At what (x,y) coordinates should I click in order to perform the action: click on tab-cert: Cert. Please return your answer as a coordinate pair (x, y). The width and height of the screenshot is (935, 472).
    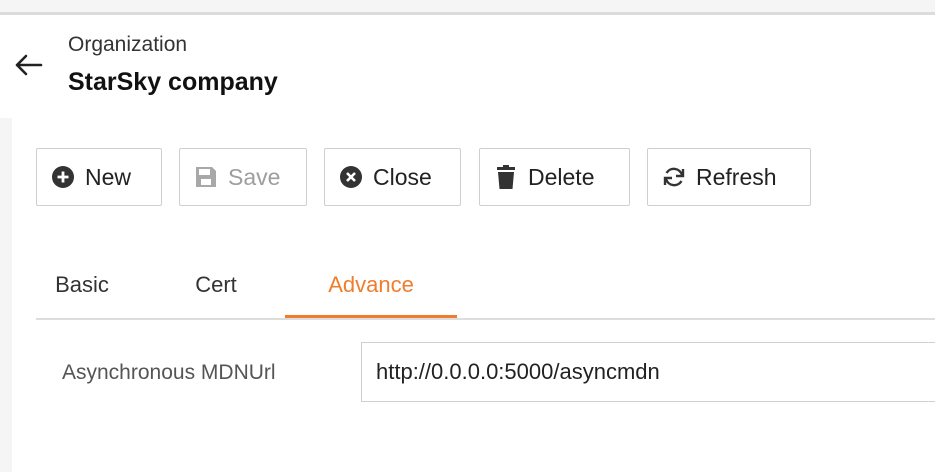
    Looking at the image, I should click on (216, 285).